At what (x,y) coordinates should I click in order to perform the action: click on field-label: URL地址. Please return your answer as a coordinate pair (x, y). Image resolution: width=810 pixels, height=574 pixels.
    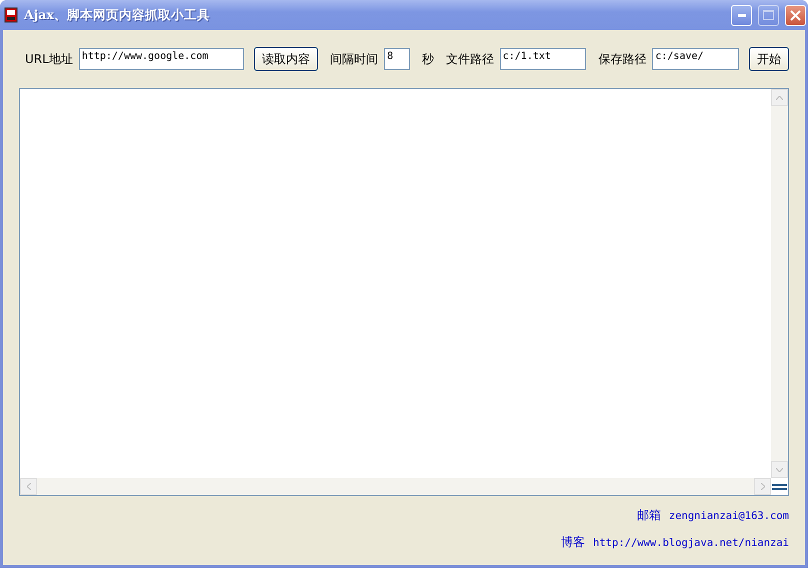
    Looking at the image, I should click on (49, 59).